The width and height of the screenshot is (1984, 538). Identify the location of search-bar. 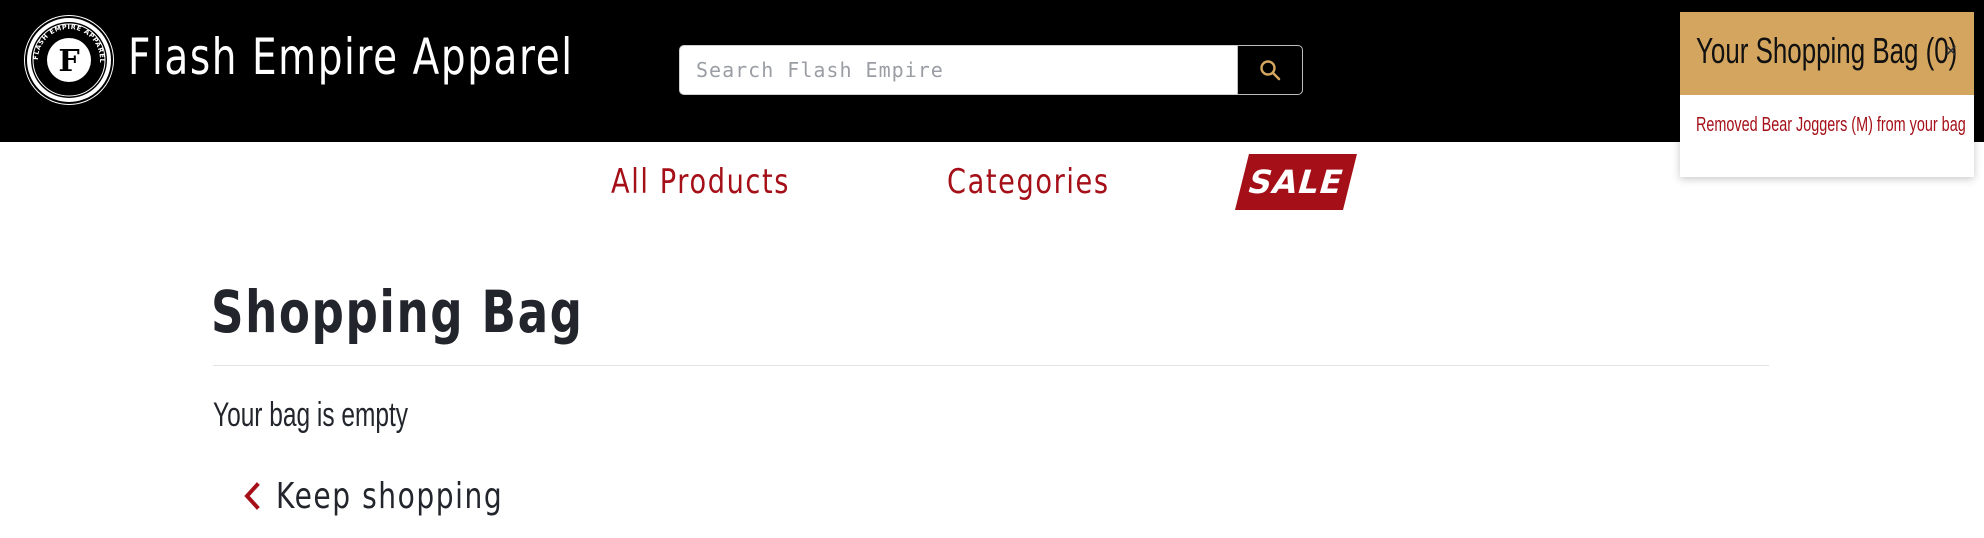
(991, 70).